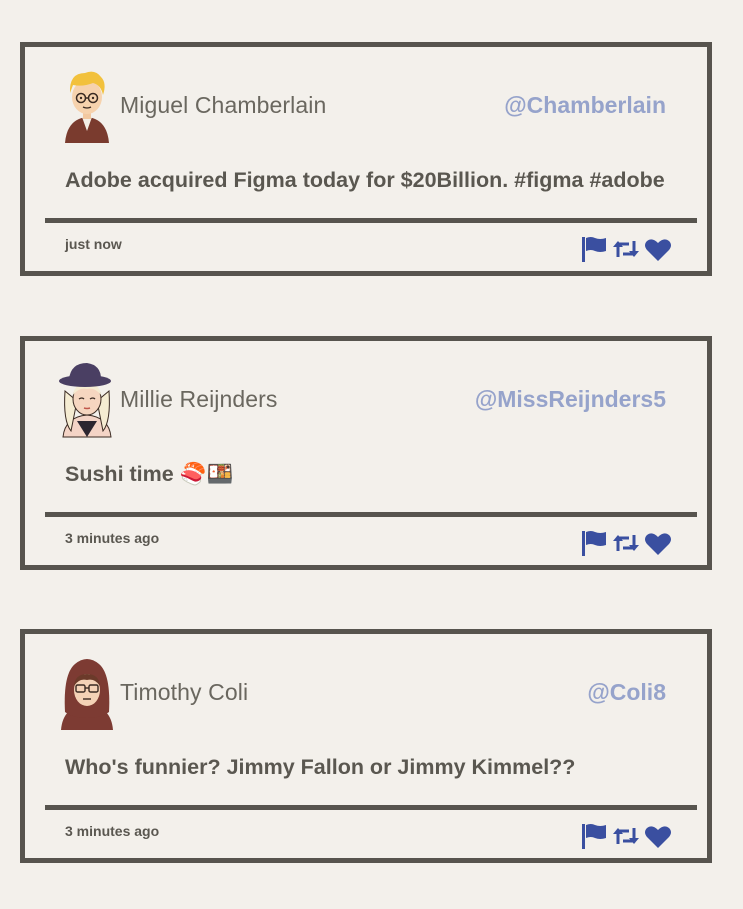 This screenshot has width=743, height=909. Describe the element at coordinates (199, 399) in the screenshot. I see `author-name: Millie Reijnders` at that location.